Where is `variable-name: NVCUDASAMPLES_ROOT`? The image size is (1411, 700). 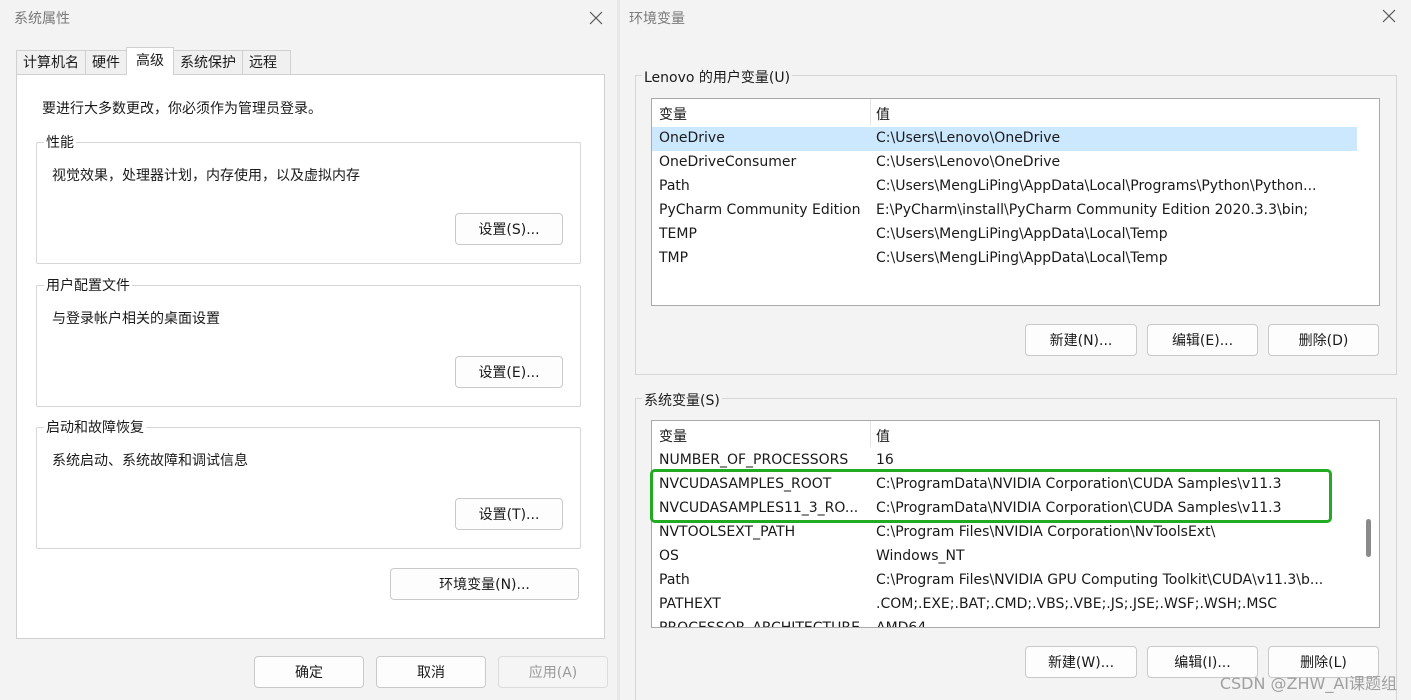 variable-name: NVCUDASAMPLES_ROOT is located at coordinates (745, 484).